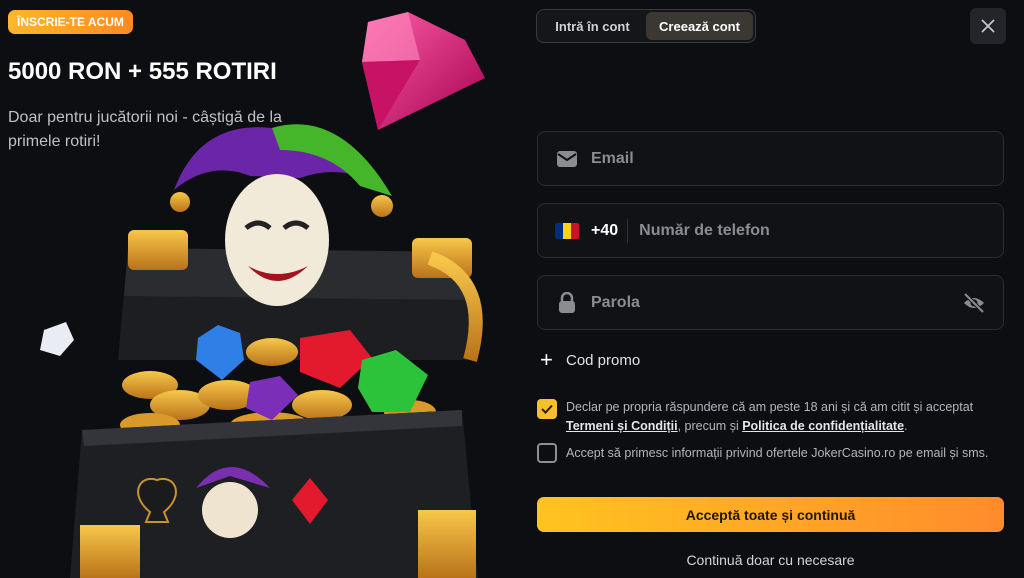 Image resolution: width=1024 pixels, height=578 pixels. I want to click on checkmark-icon, so click(547, 409).